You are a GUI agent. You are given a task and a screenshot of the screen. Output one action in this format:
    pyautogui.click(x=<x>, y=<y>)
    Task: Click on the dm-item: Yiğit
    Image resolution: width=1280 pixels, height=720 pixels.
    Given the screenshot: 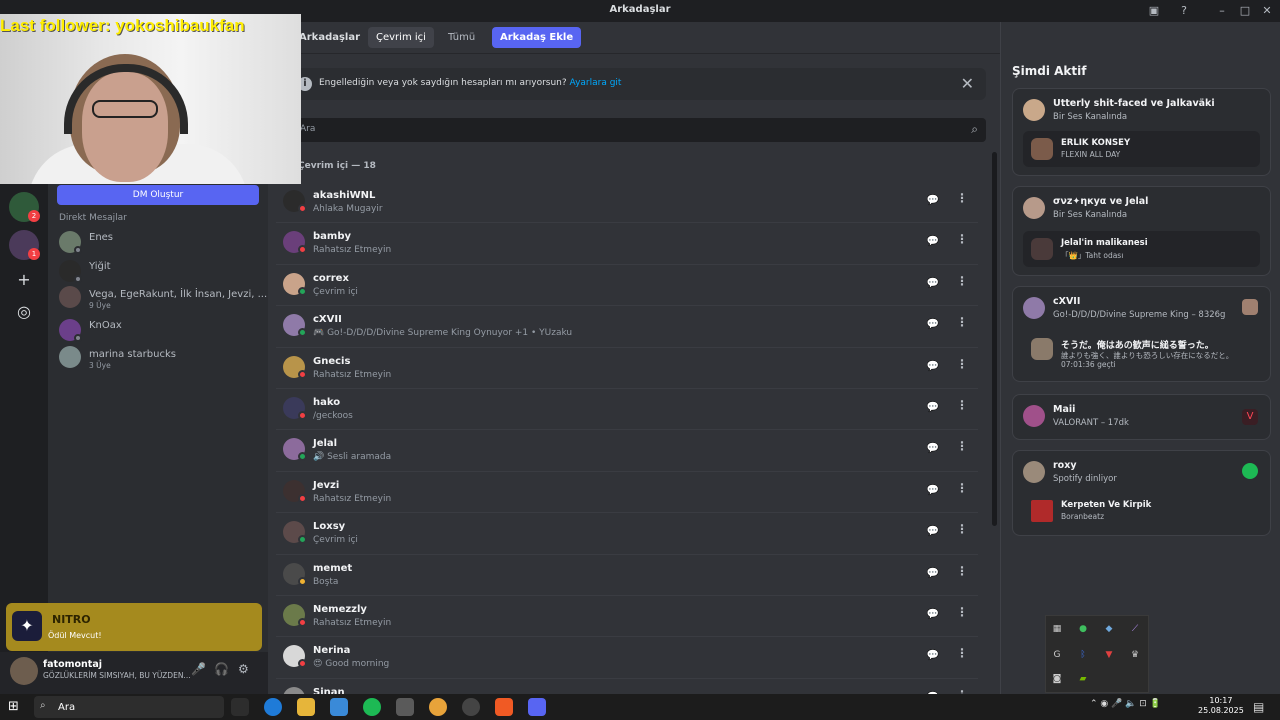 What is the action you would take?
    pyautogui.click(x=159, y=271)
    